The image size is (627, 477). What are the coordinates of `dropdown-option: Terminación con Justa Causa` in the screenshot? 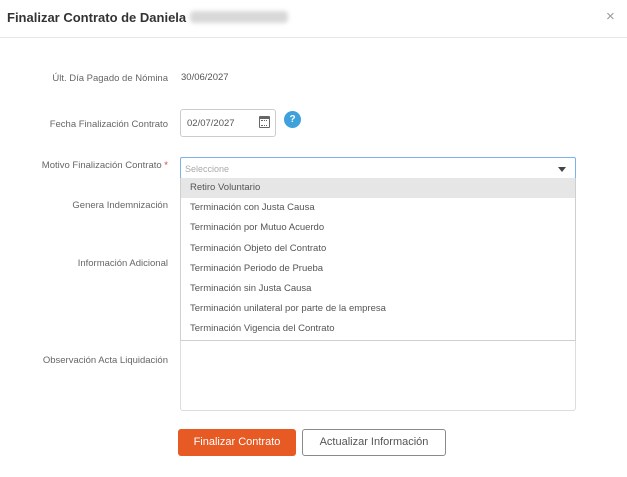 It's located at (378, 208).